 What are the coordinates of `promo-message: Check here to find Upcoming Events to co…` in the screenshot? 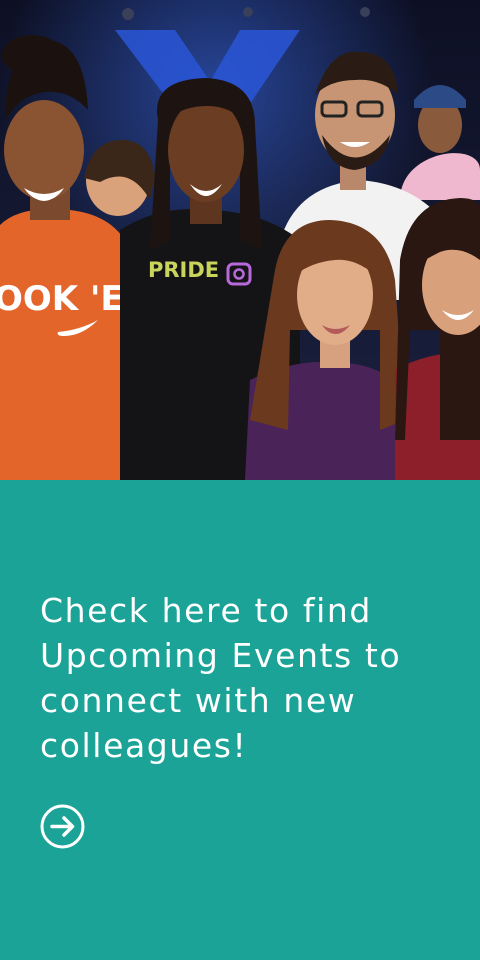 It's located at (221, 678).